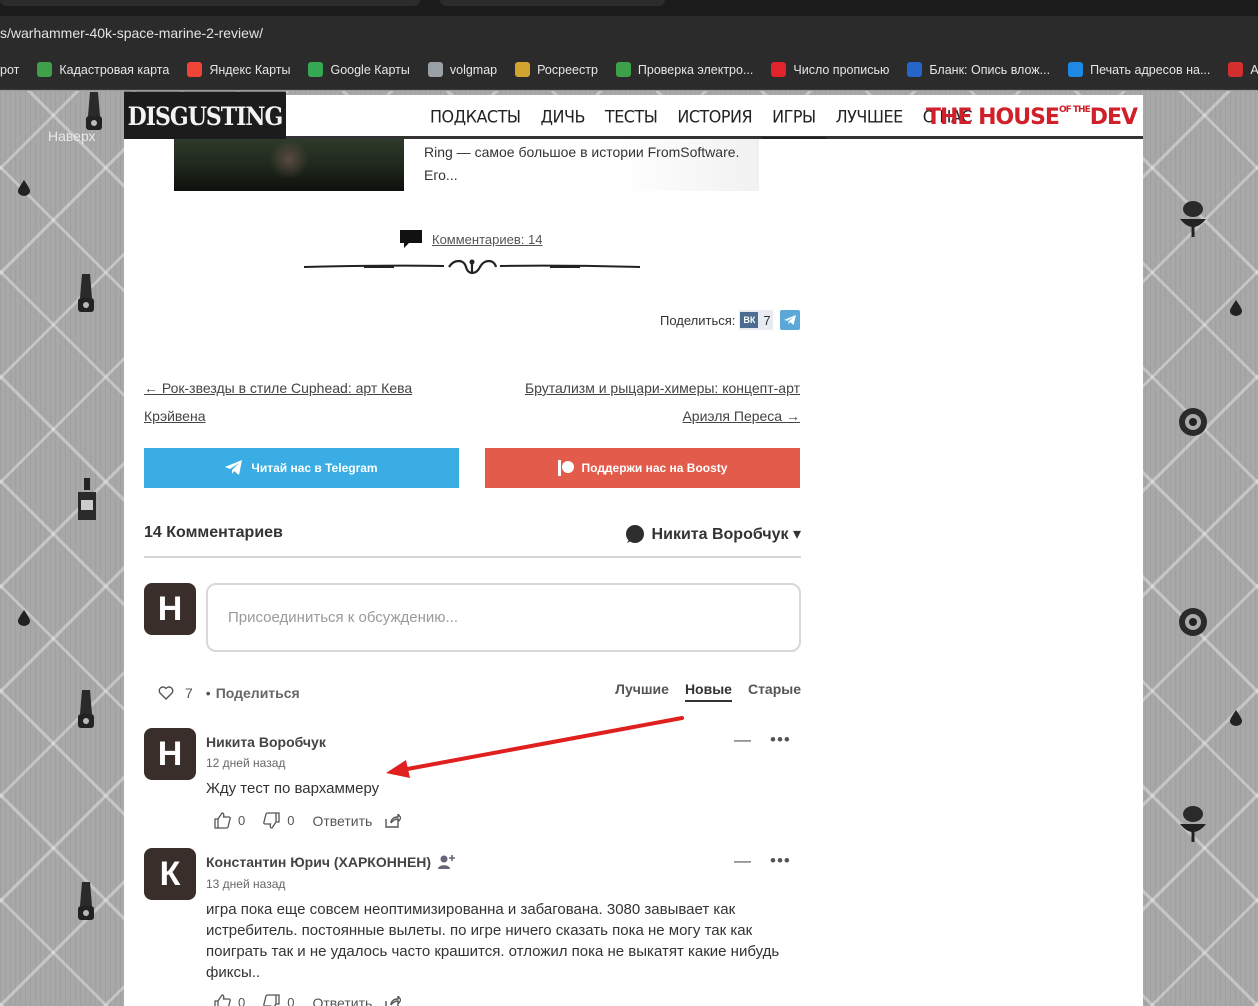  I want to click on comment-time: 13 дней назад, so click(245, 884).